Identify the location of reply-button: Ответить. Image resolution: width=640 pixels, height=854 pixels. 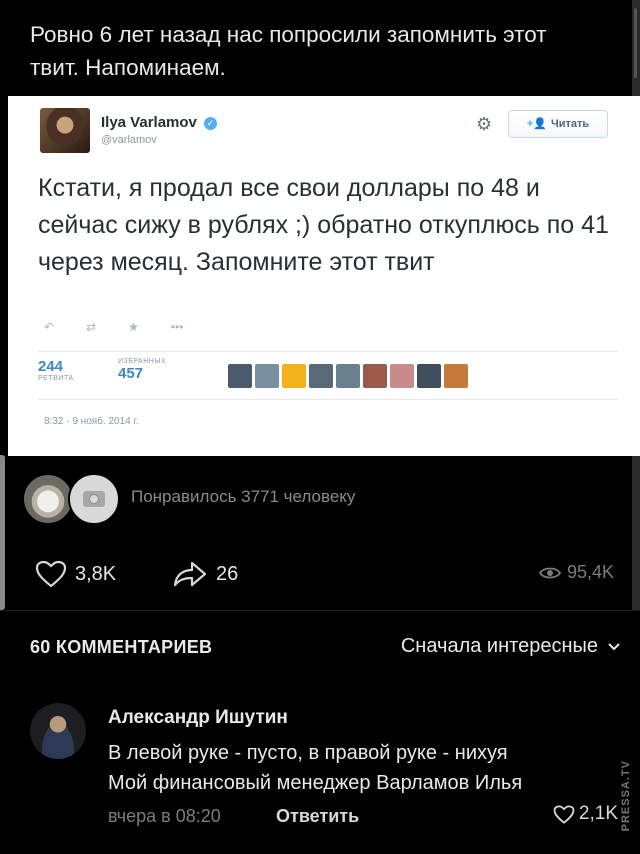
(317, 816).